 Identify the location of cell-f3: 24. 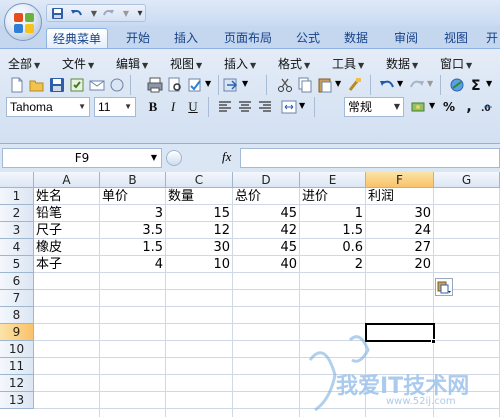
(400, 230).